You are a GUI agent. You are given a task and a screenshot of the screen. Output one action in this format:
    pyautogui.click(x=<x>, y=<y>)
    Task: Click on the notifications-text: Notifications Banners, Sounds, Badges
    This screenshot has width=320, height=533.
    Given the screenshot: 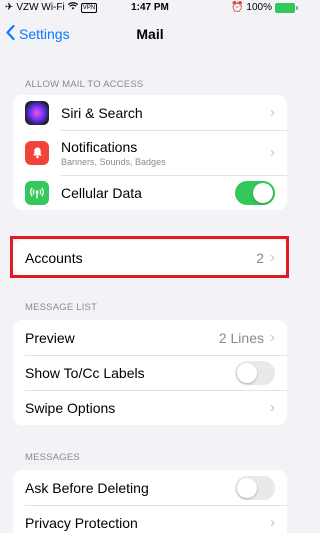 What is the action you would take?
    pyautogui.click(x=165, y=153)
    